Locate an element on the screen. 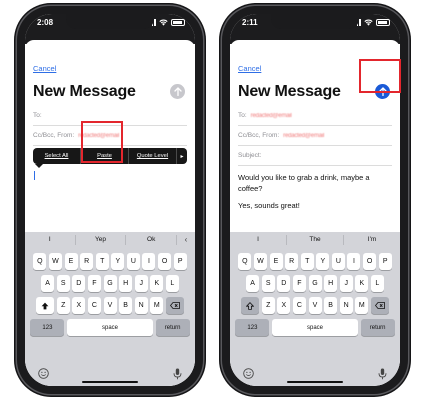 The height and width of the screenshot is (400, 421). suggestion: I'm is located at coordinates (372, 240).